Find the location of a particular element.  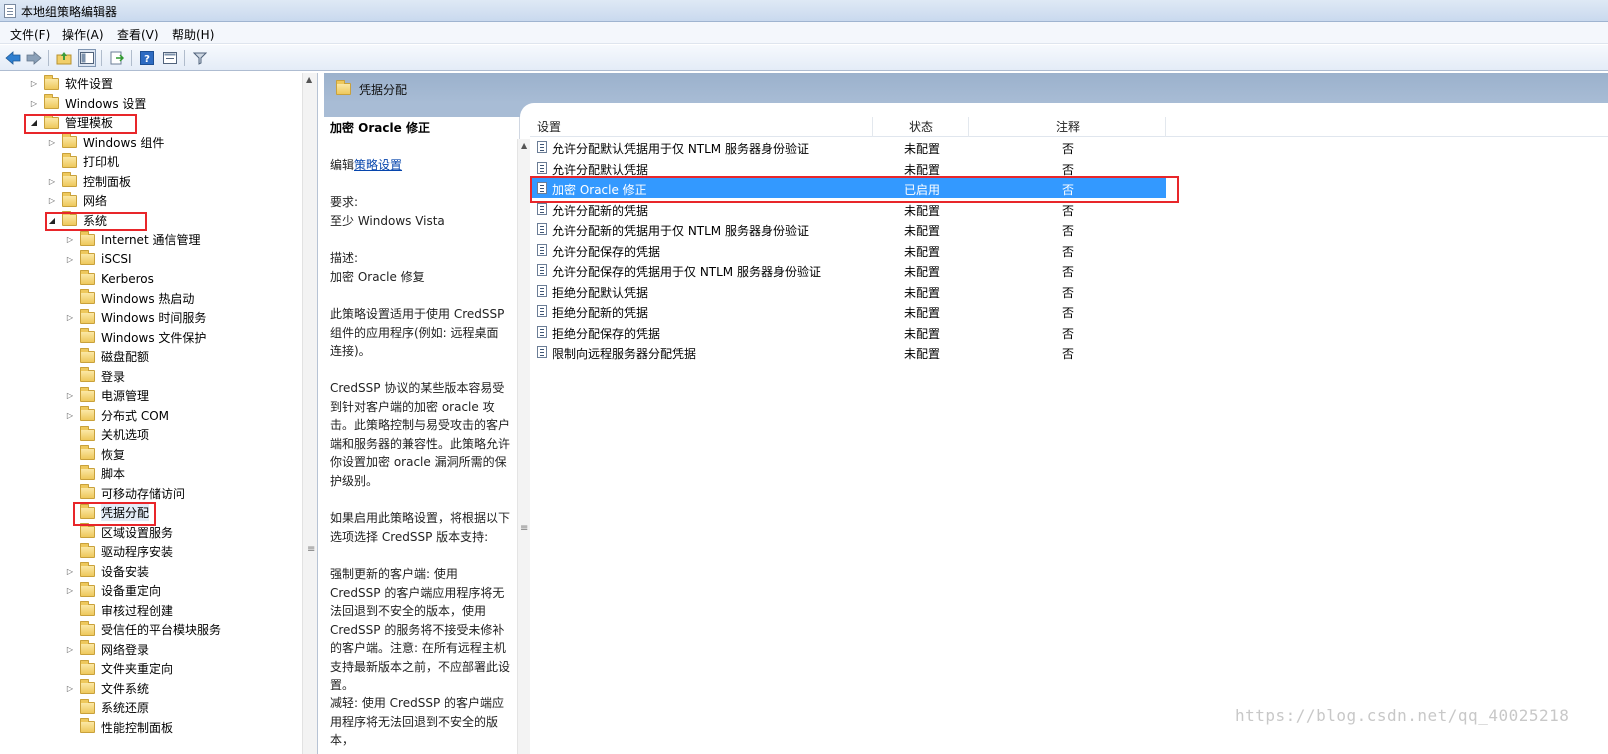

properties-icon is located at coordinates (170, 58).